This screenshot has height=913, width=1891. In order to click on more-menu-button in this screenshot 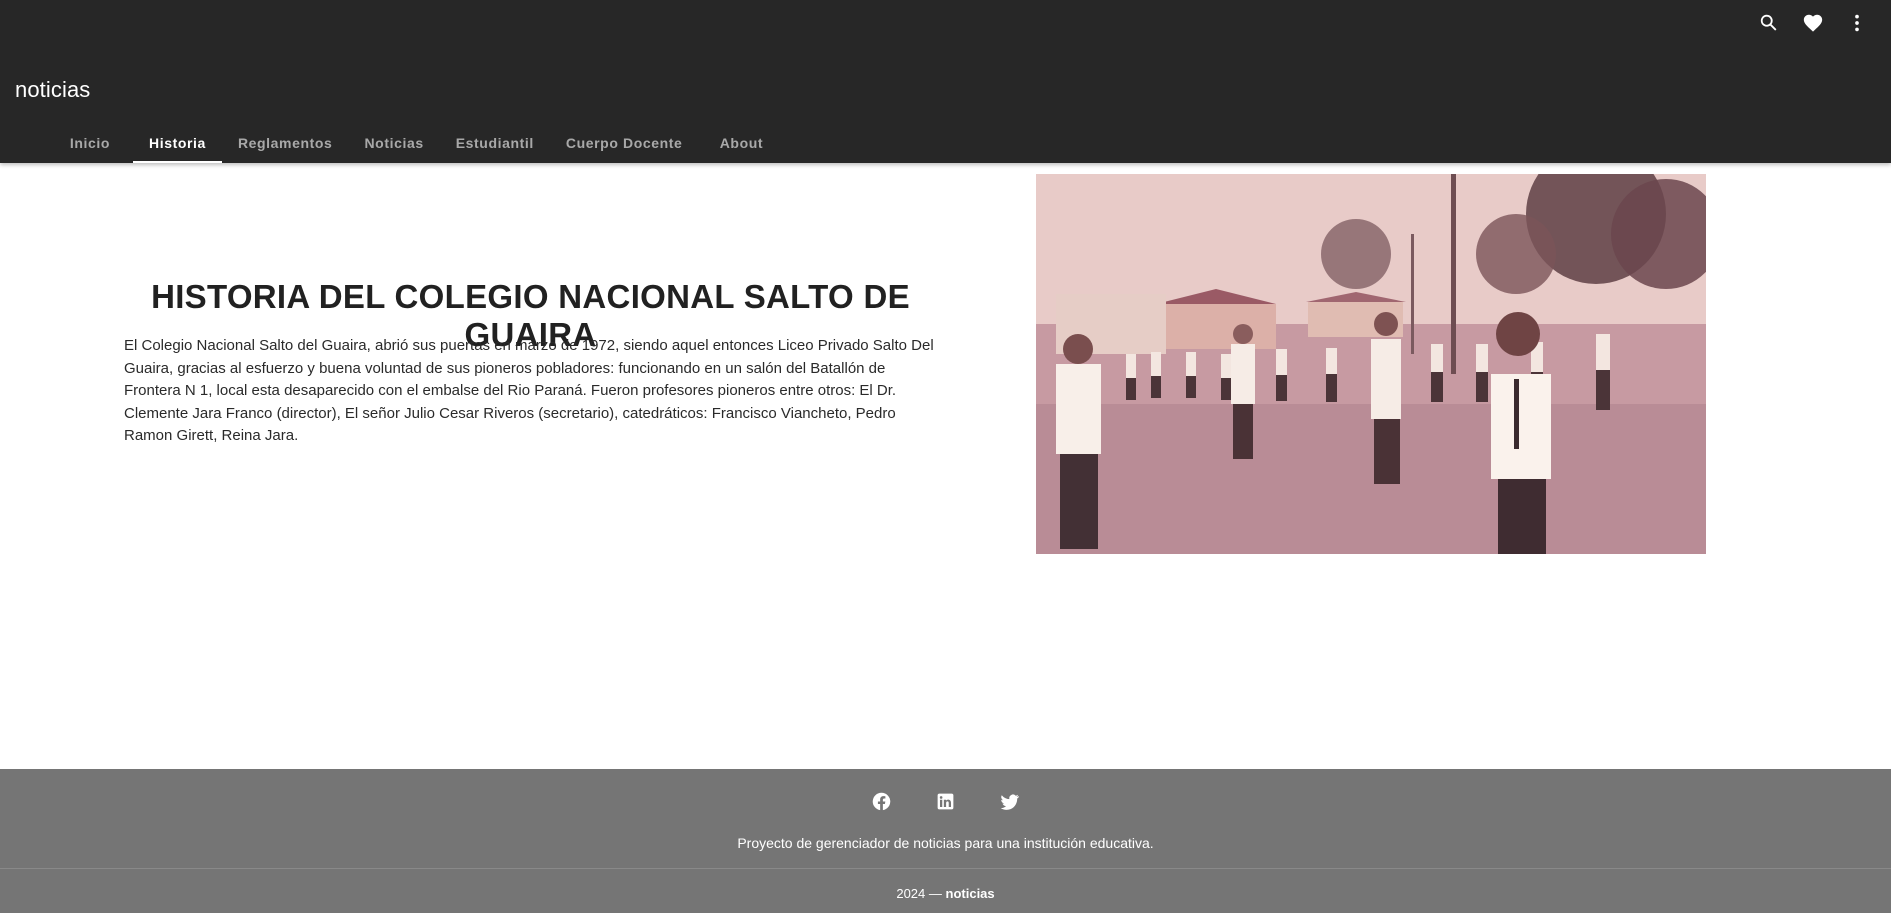, I will do `click(1857, 23)`.